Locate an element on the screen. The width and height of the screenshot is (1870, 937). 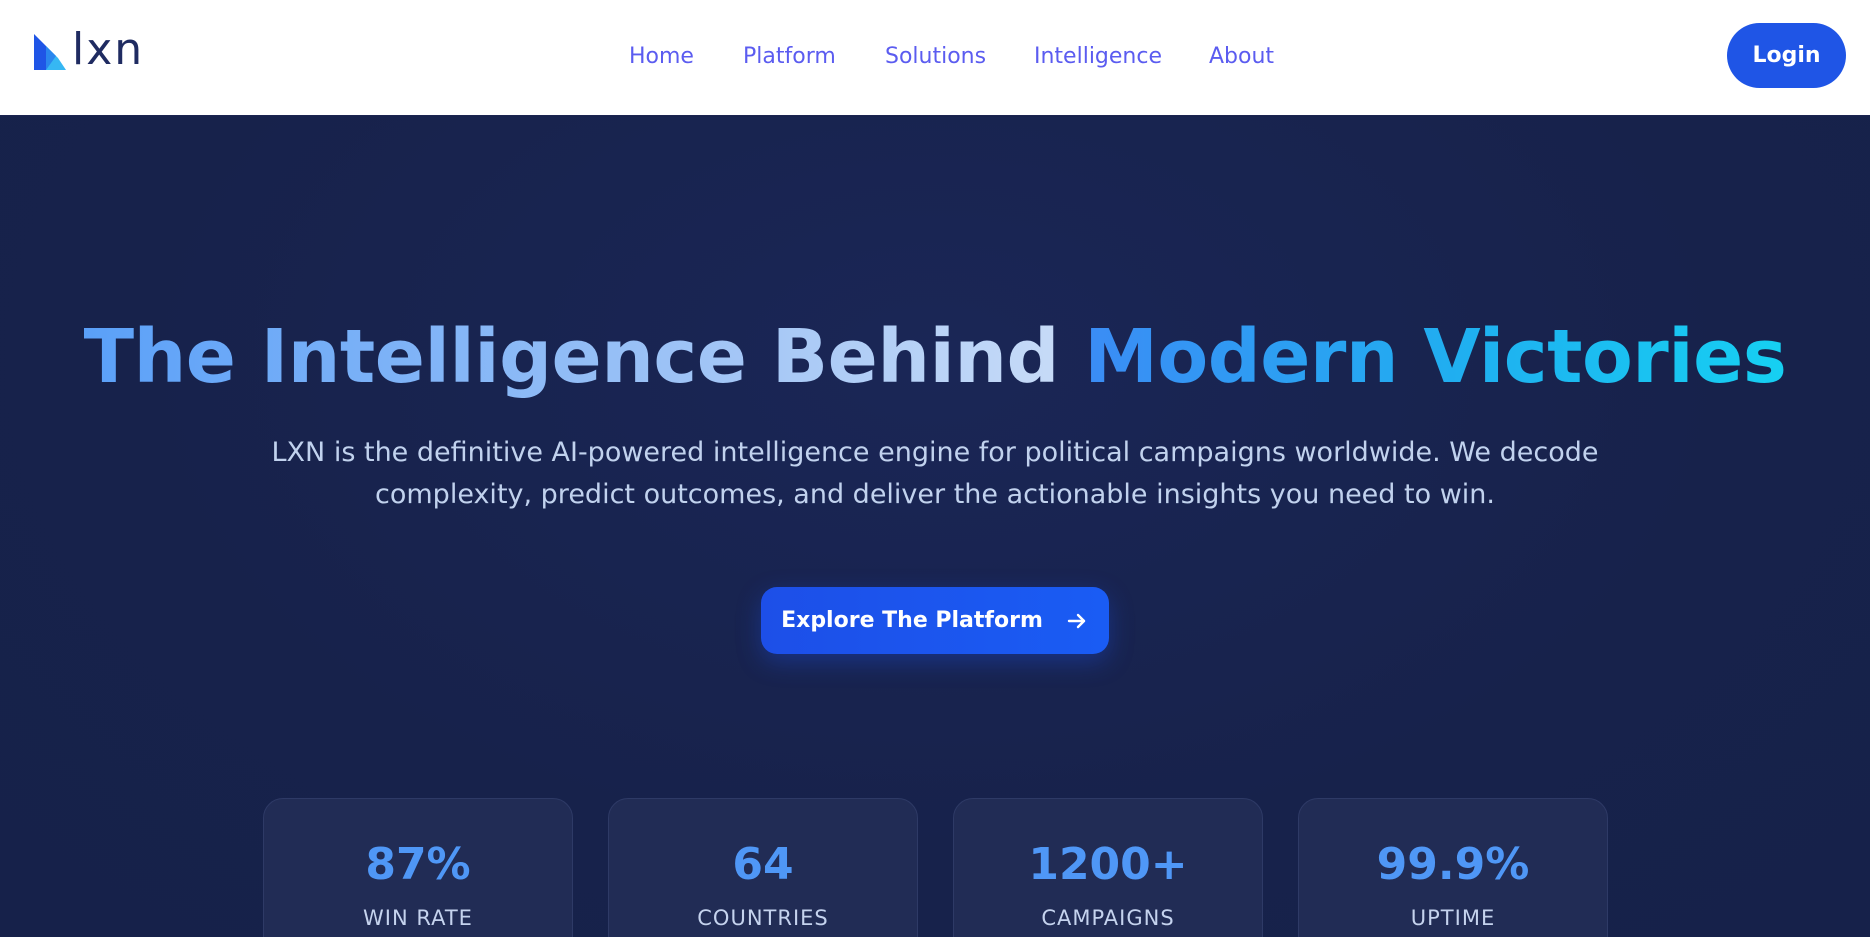
stat-value: 99.9% is located at coordinates (1453, 864).